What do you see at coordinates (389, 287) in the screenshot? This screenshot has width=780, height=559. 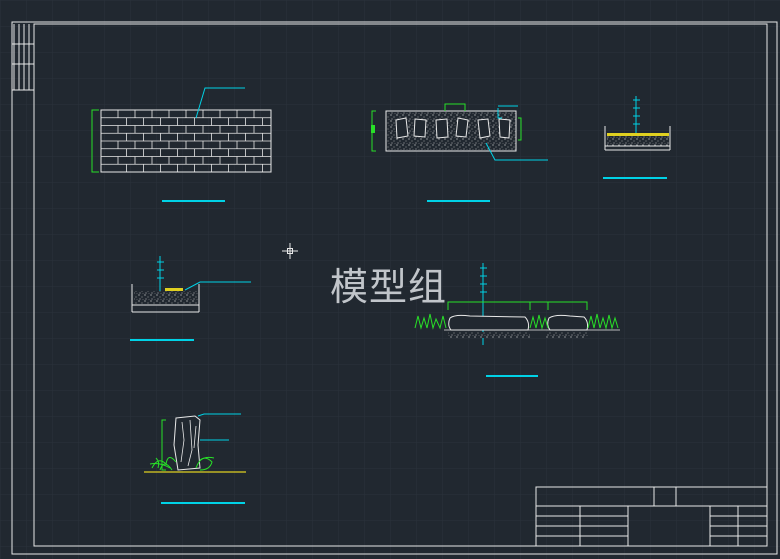 I see `watermark-text: 模型组` at bounding box center [389, 287].